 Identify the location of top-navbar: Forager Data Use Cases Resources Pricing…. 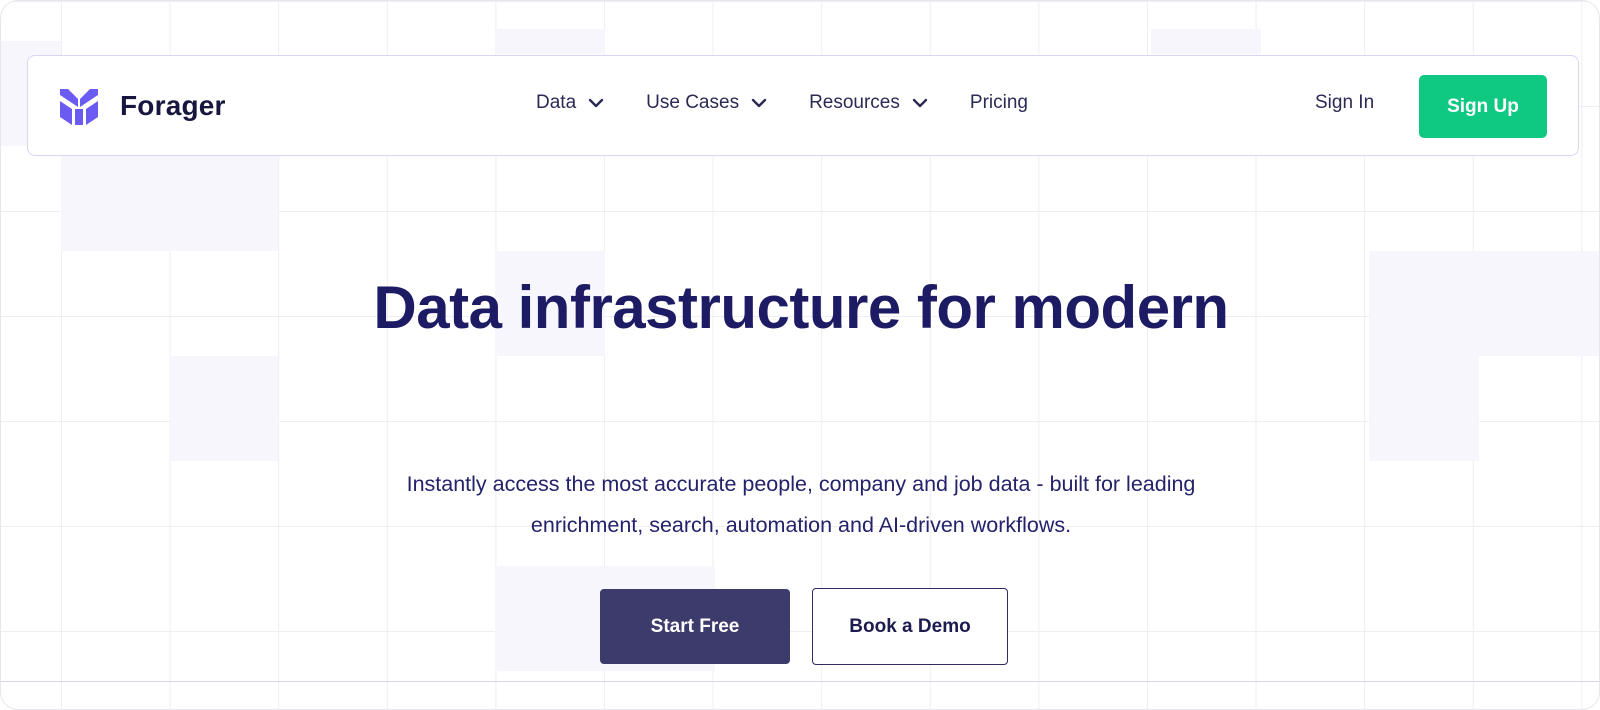
(803, 105).